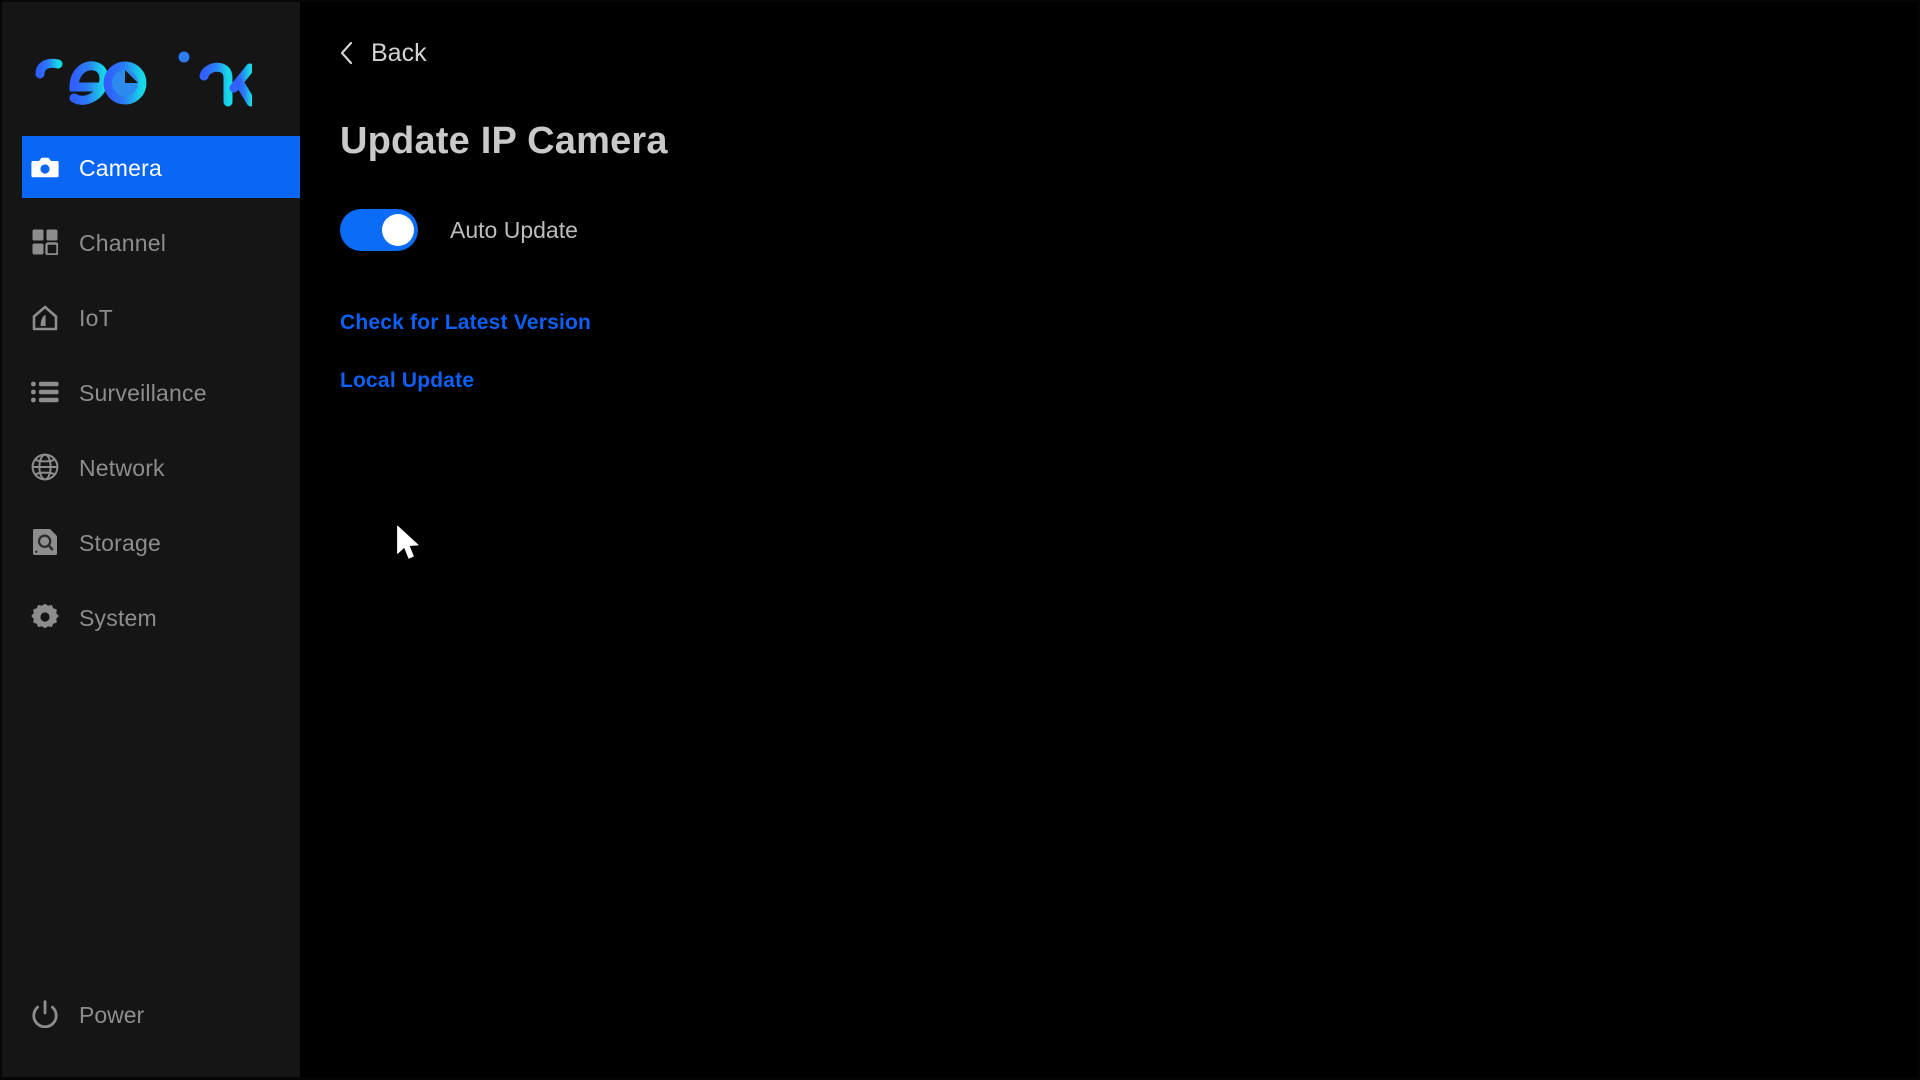 The image size is (1920, 1080). I want to click on sidebar-item-label: Network, so click(122, 467).